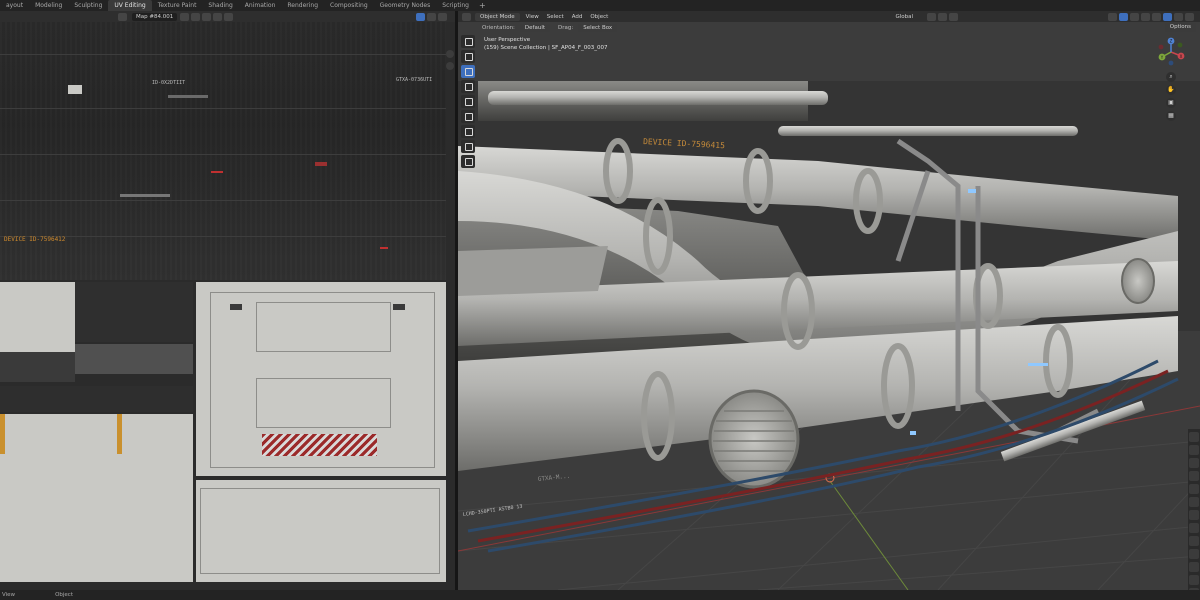  I want to click on mode-dropdown: Object Mode, so click(497, 16).